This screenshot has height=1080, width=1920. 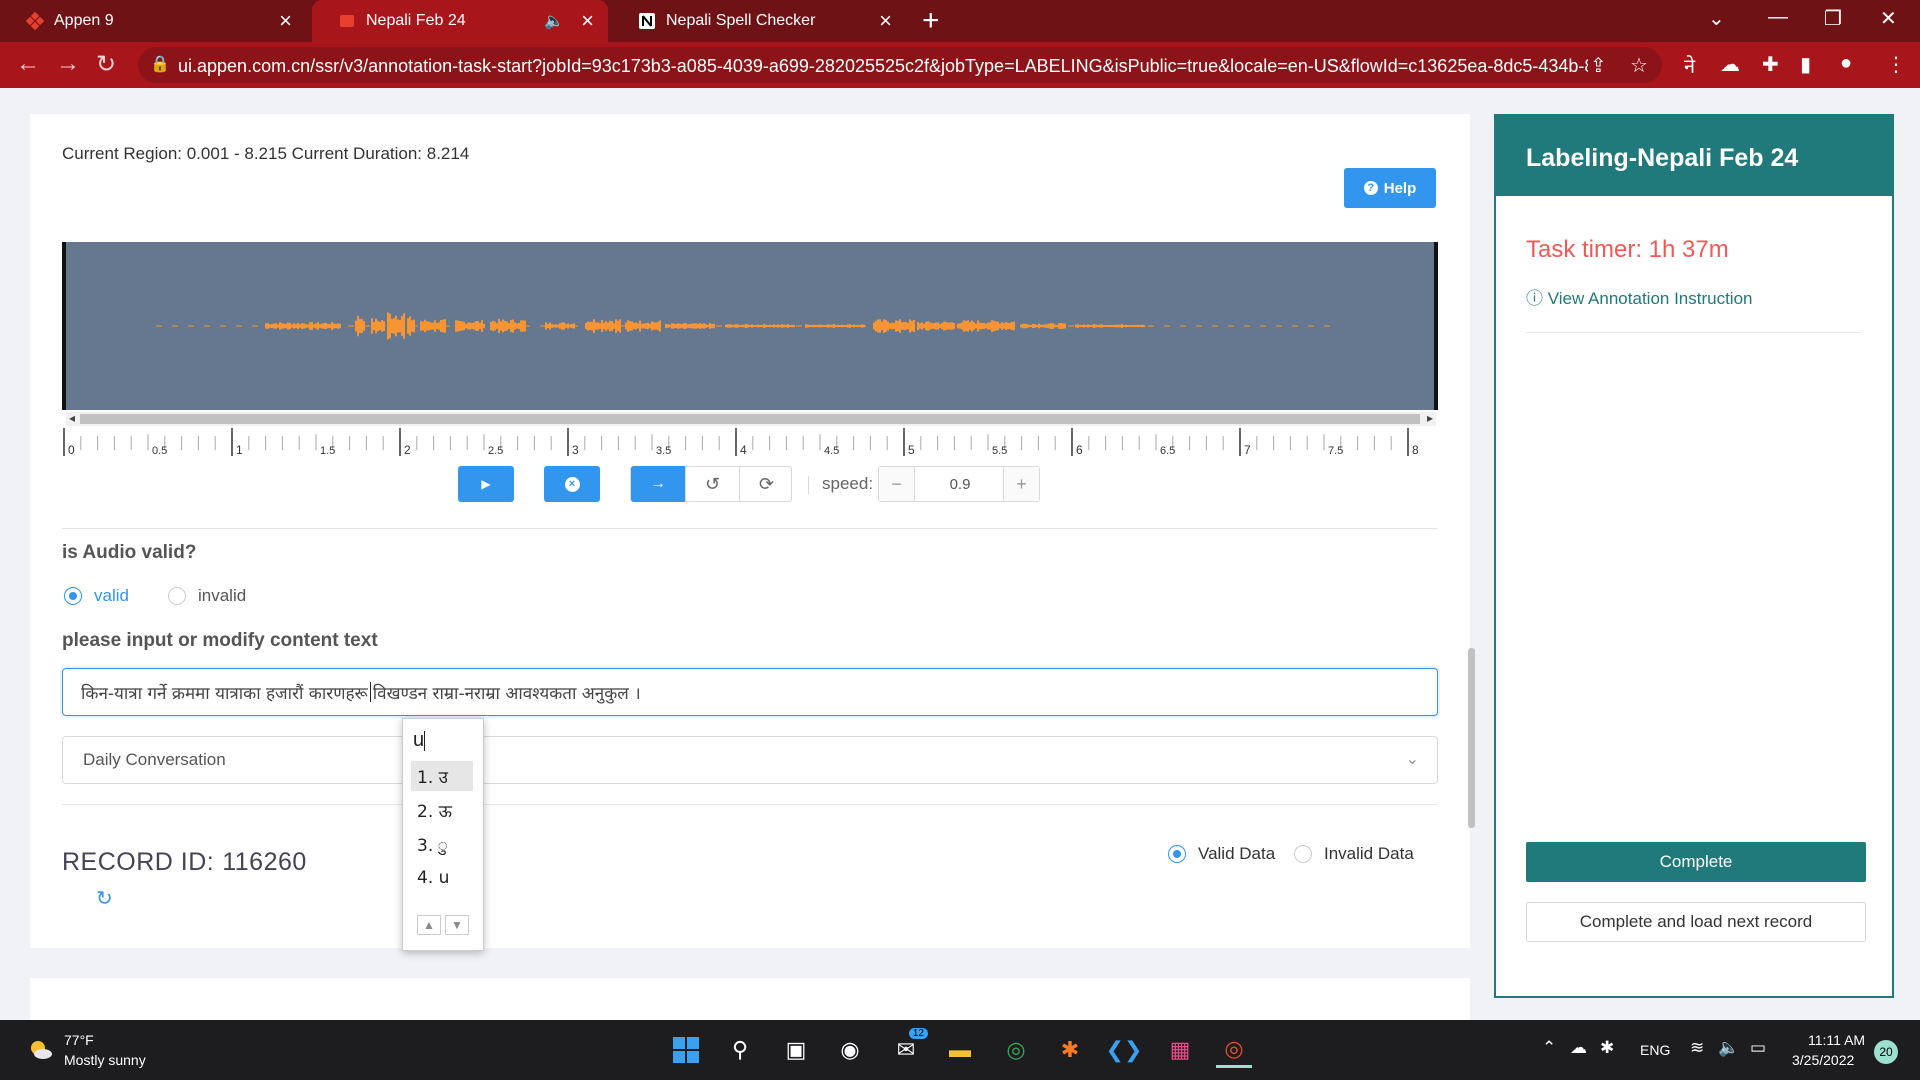 I want to click on ime-input: u, so click(x=419, y=740).